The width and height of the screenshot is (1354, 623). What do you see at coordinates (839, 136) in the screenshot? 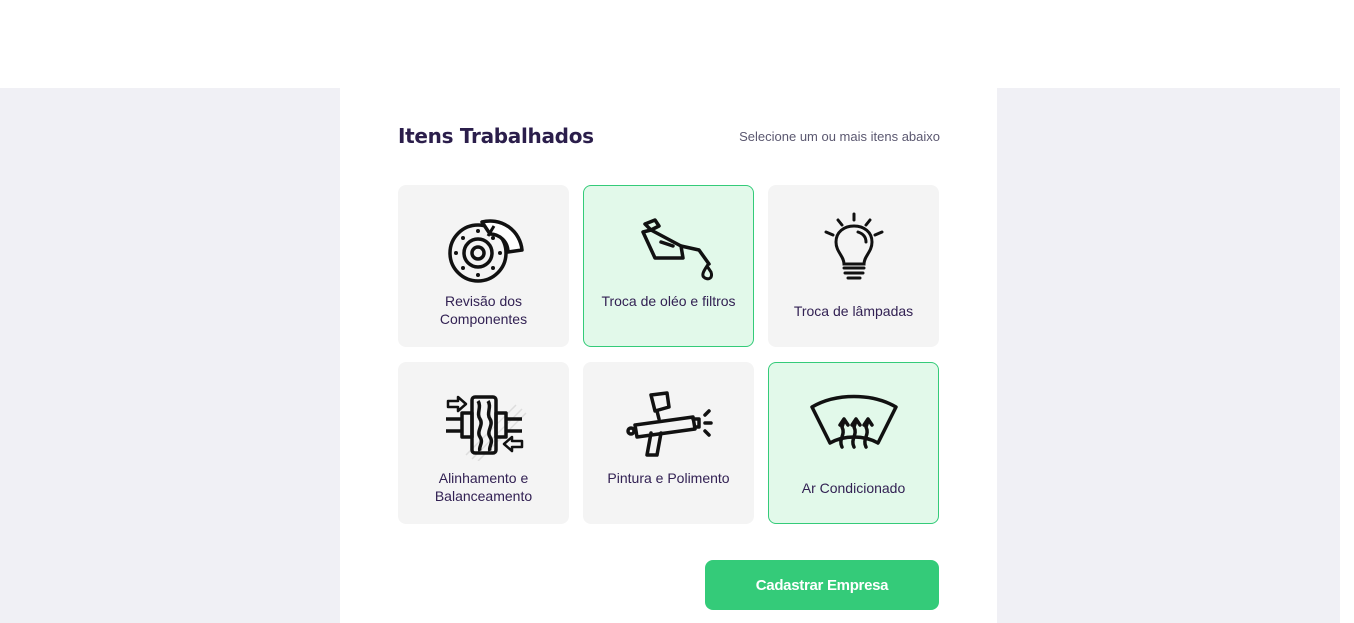
I see `section-hint: Selecione um ou mais itens abaixo` at bounding box center [839, 136].